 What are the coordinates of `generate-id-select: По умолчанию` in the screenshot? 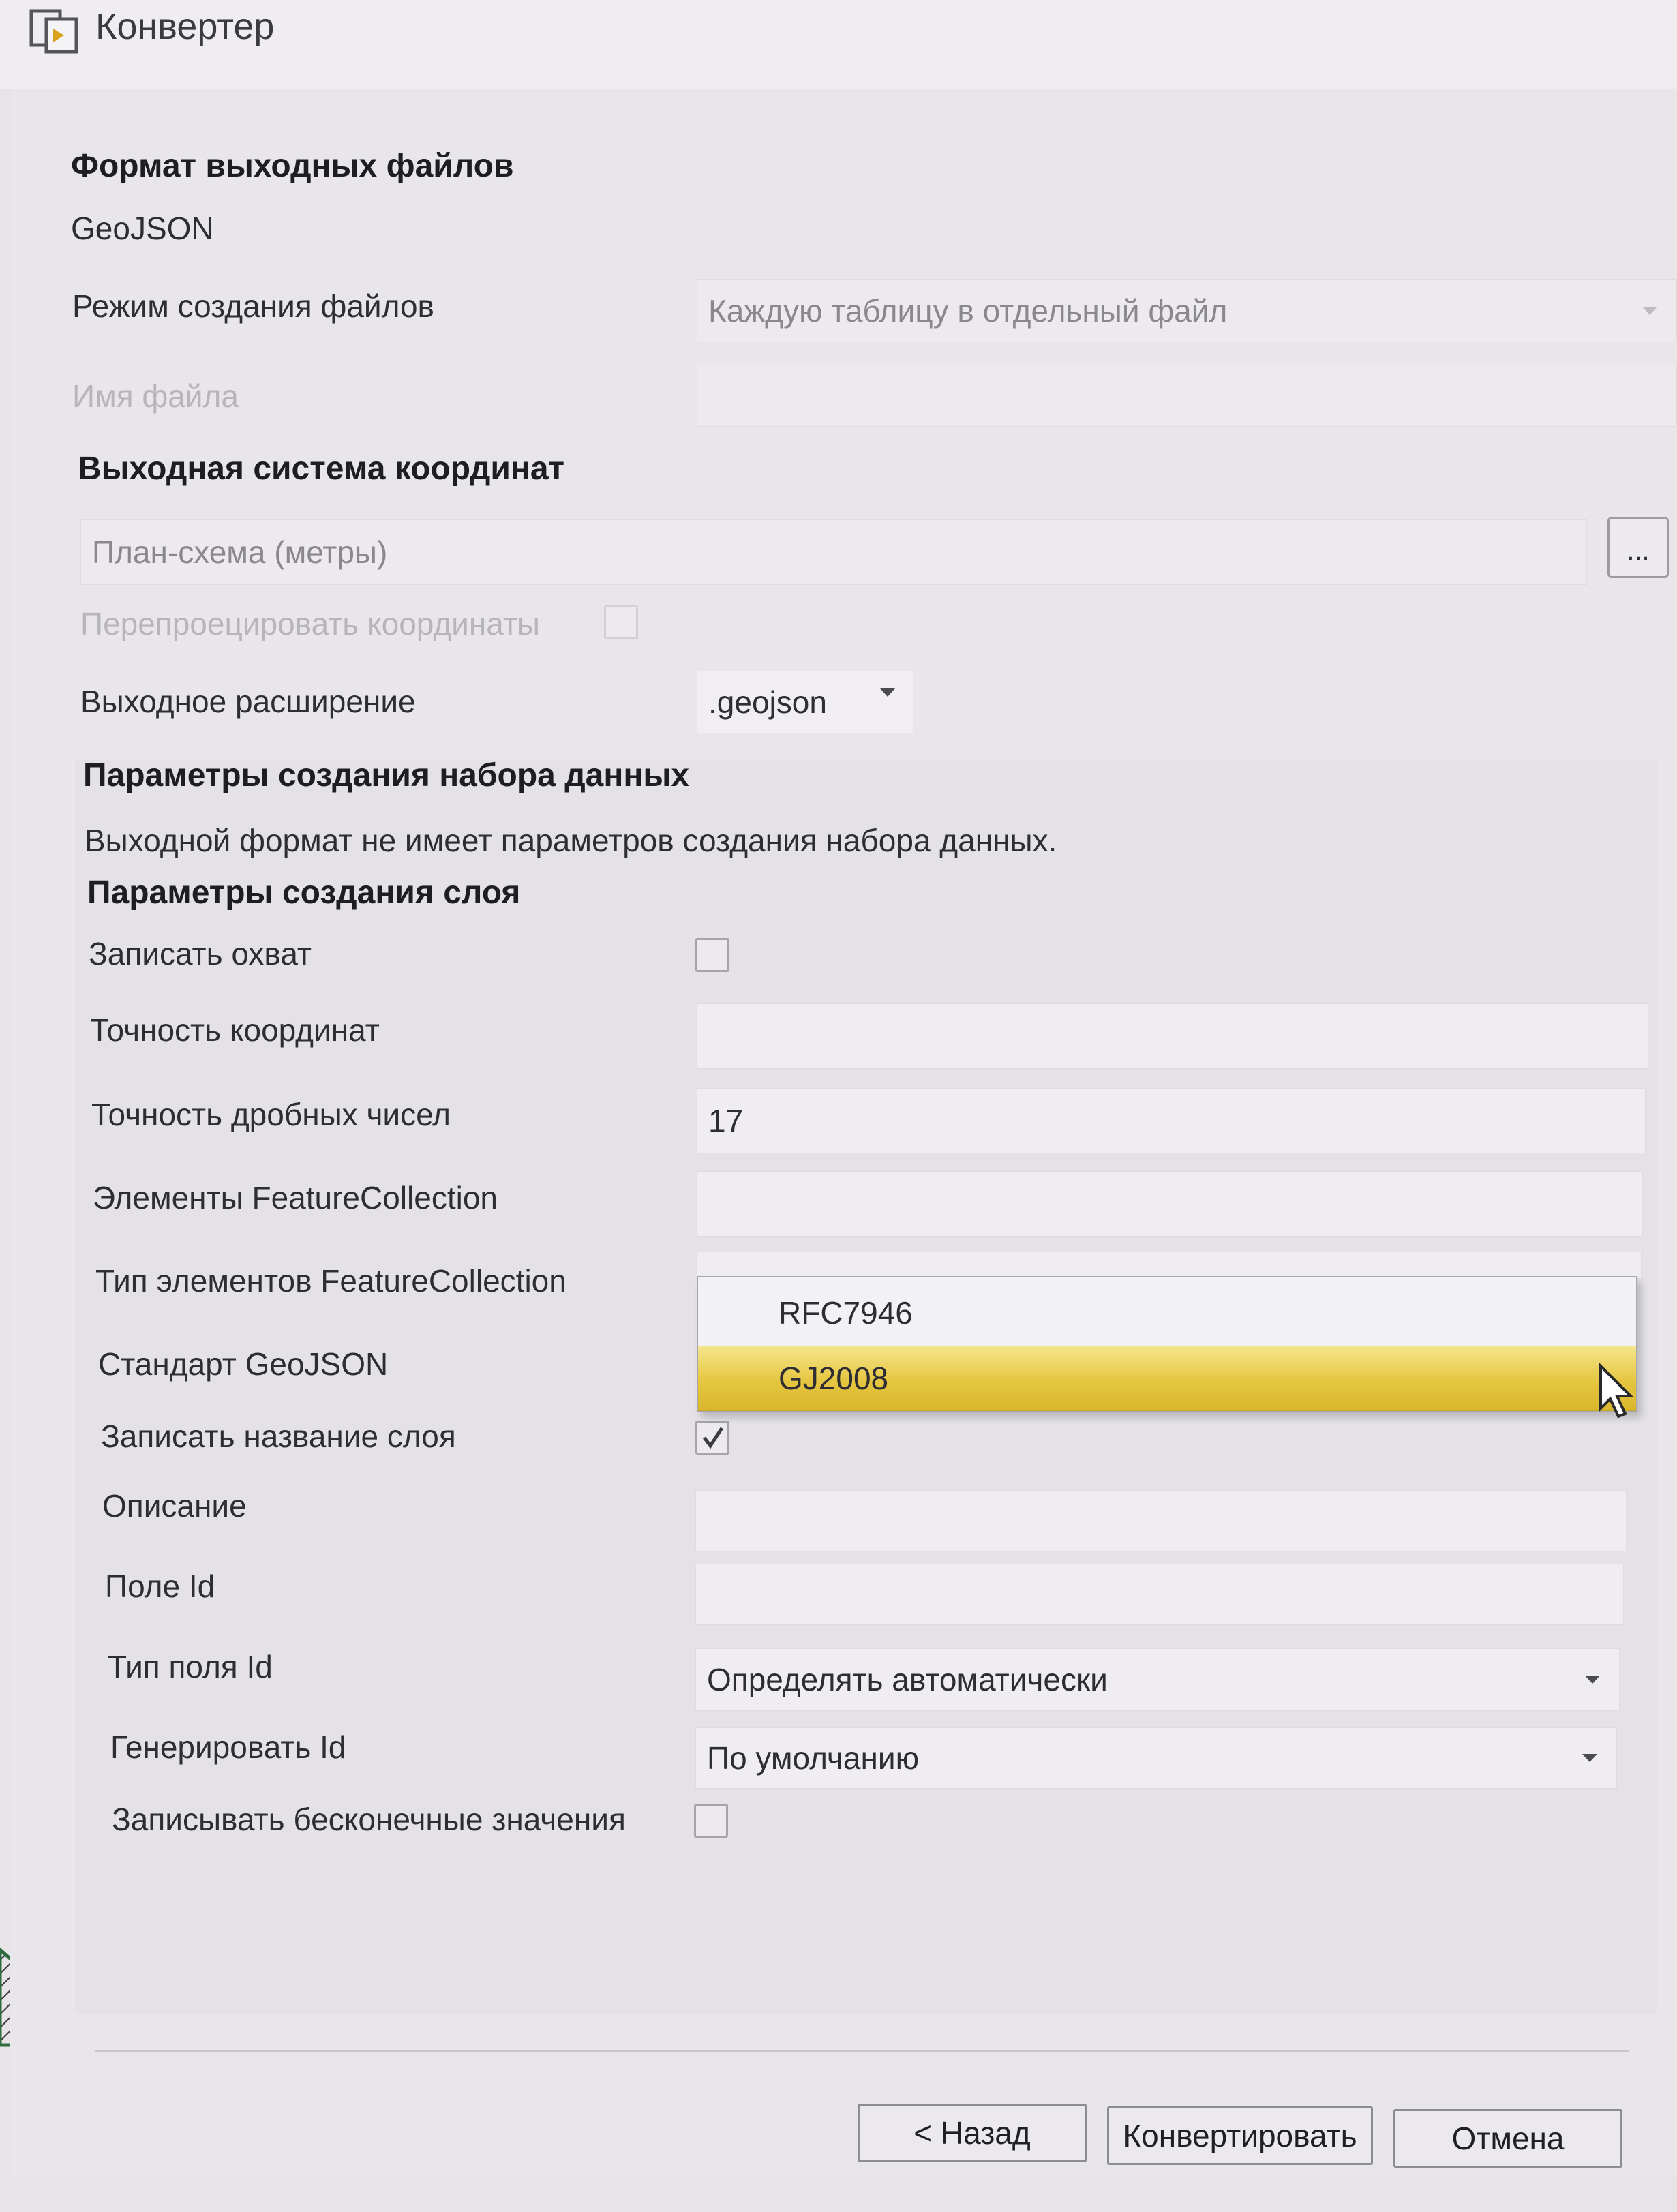 It's located at (1156, 1758).